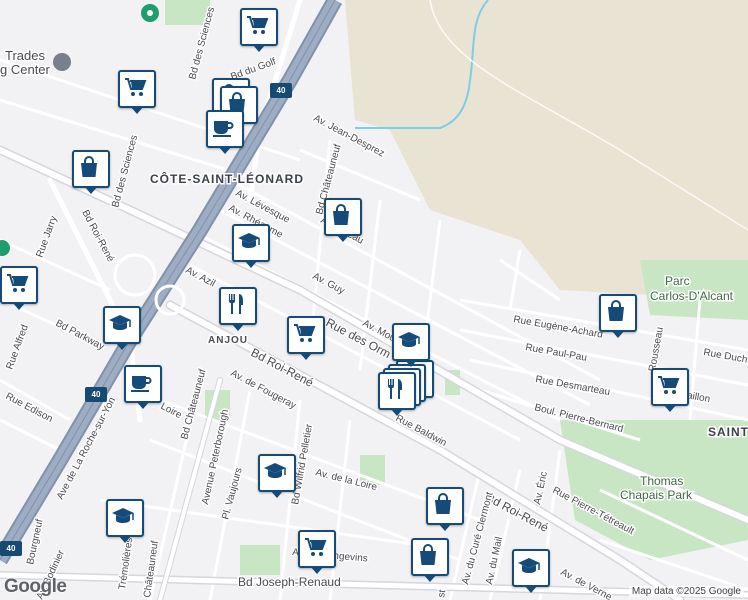  What do you see at coordinates (692, 296) in the screenshot?
I see `park-carlos-label-2: Carlos-D'Alcant` at bounding box center [692, 296].